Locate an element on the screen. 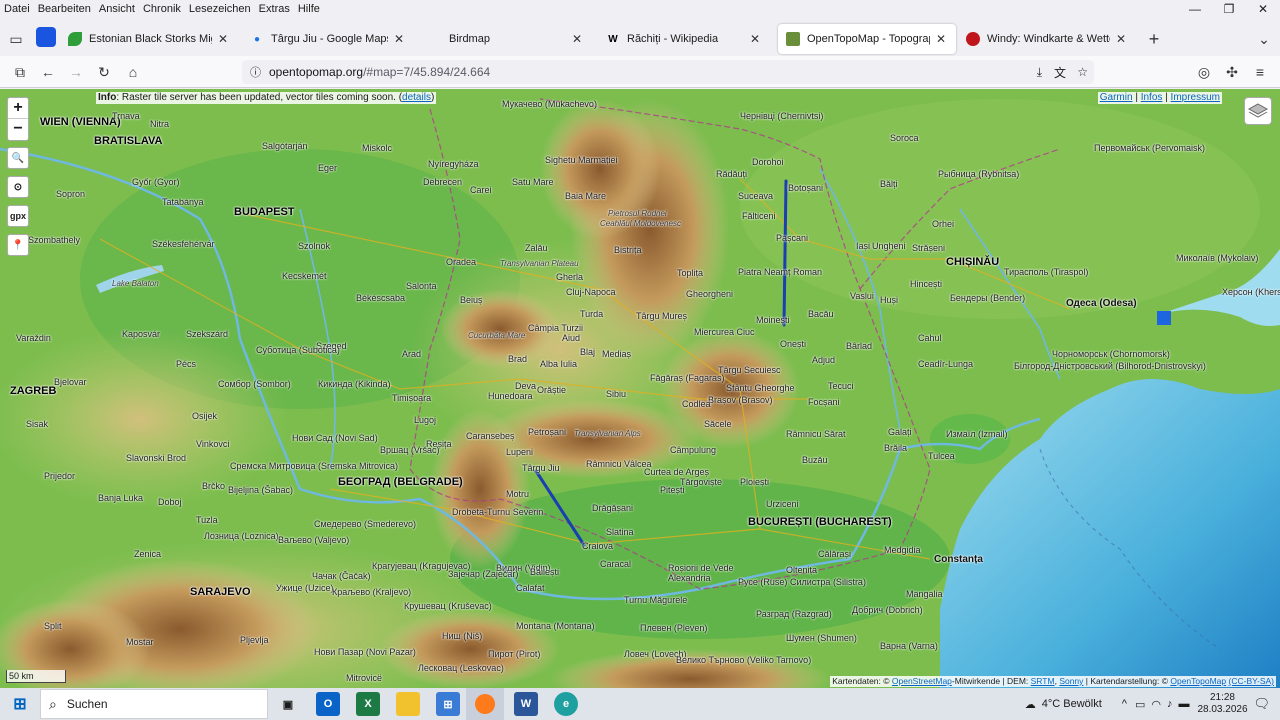 The image size is (1280, 720). store-icon: ⊞ is located at coordinates (448, 704).